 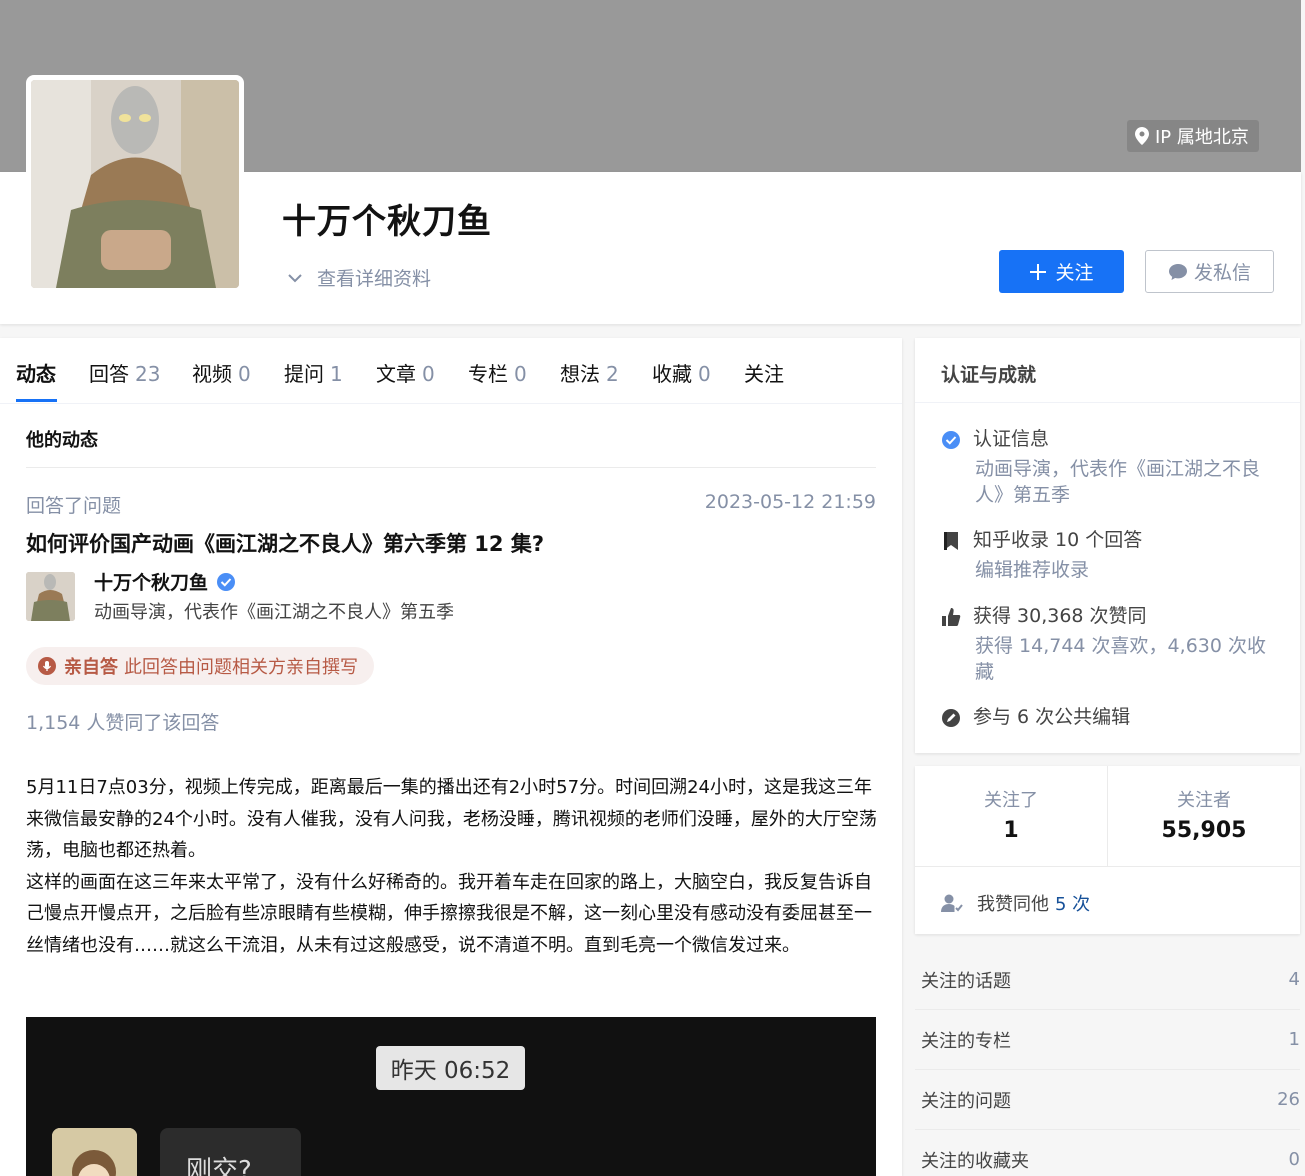 I want to click on profile-avatar, so click(x=135, y=184).